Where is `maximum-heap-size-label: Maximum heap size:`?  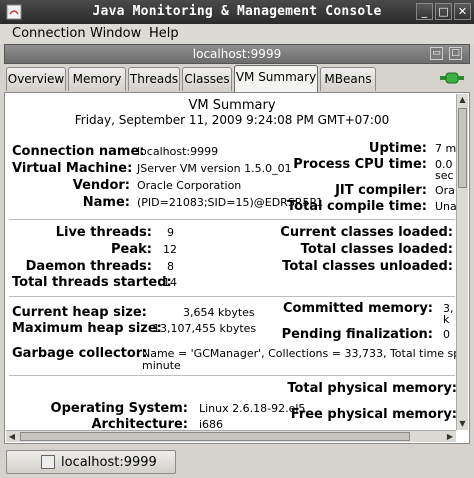 maximum-heap-size-label: Maximum heap size: is located at coordinates (87, 328).